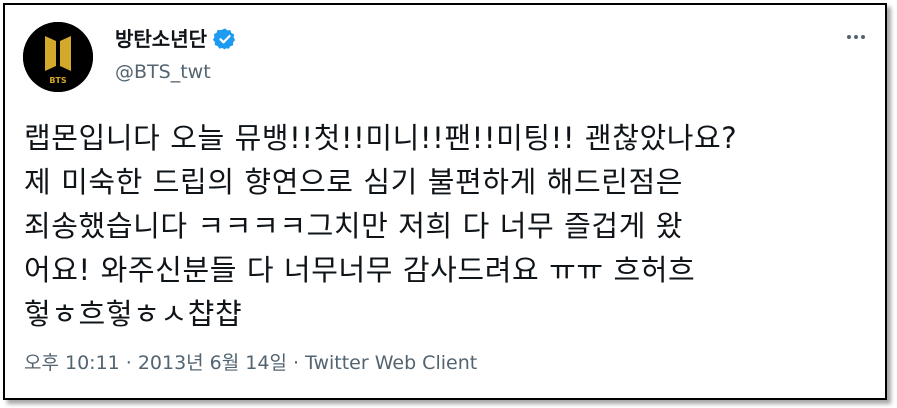 The height and width of the screenshot is (408, 897). I want to click on tweet-time: 오후 10:11, so click(72, 363).